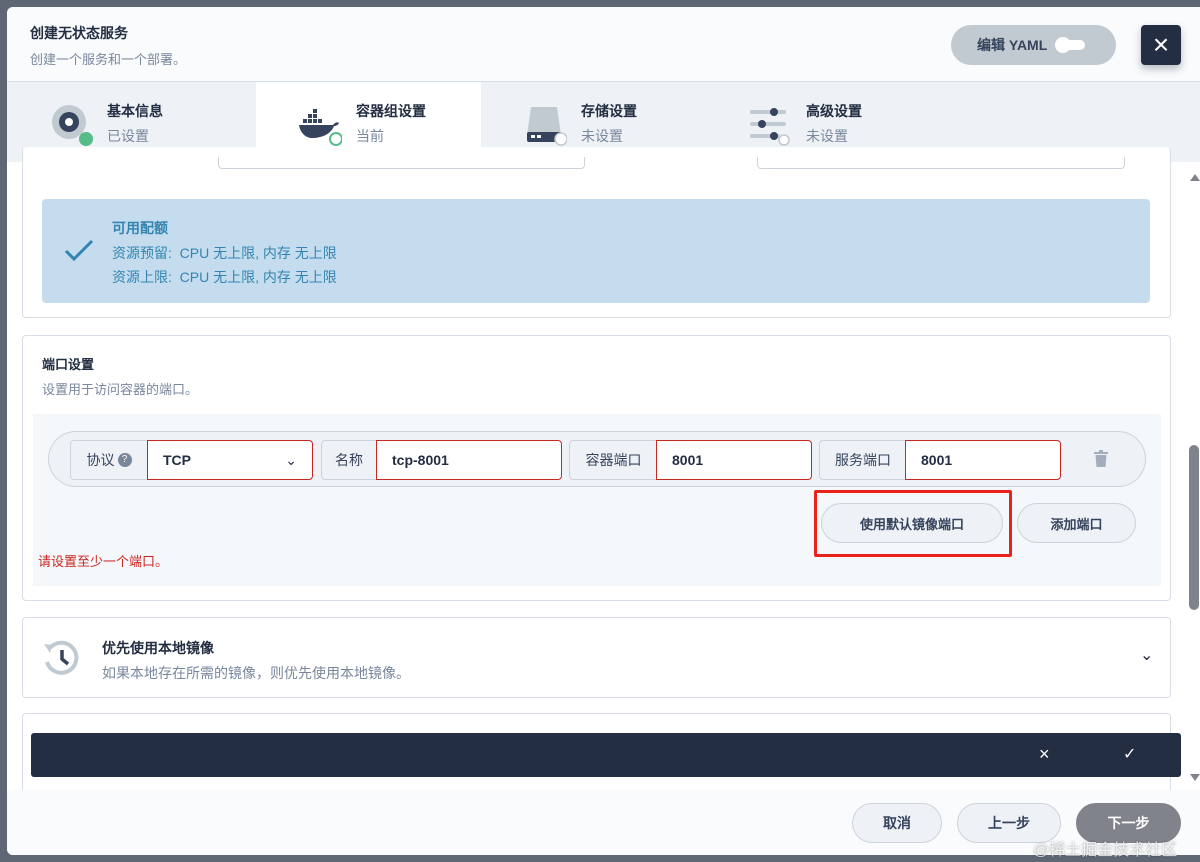 The image size is (1200, 862). I want to click on ports-error: 请设置至少一个端口。, so click(103, 561).